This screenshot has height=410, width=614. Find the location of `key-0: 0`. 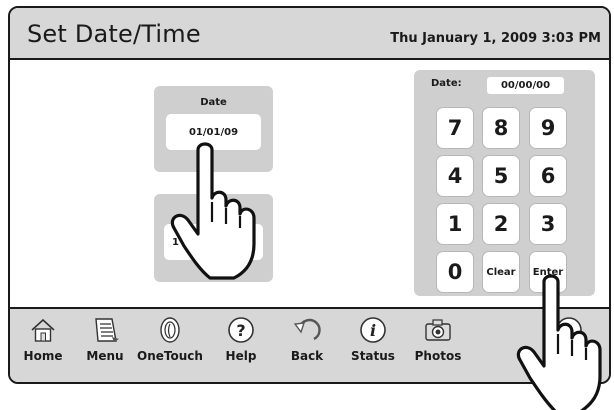

key-0: 0 is located at coordinates (455, 272).